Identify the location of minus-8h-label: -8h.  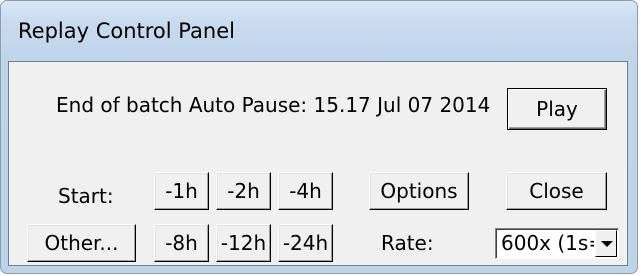
(181, 243).